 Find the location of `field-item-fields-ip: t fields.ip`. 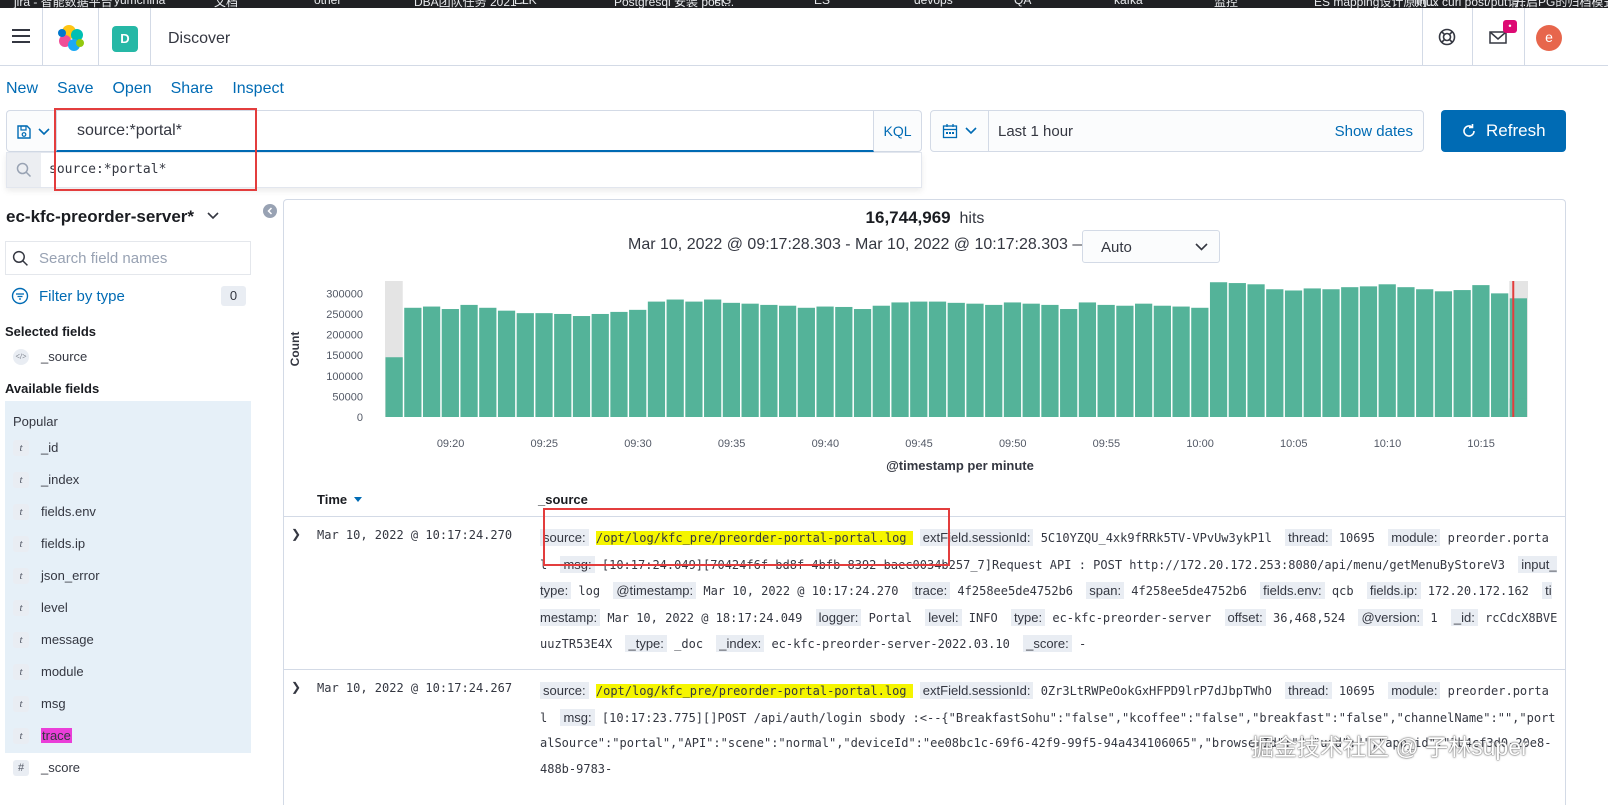

field-item-fields-ip: t fields.ip is located at coordinates (128, 544).